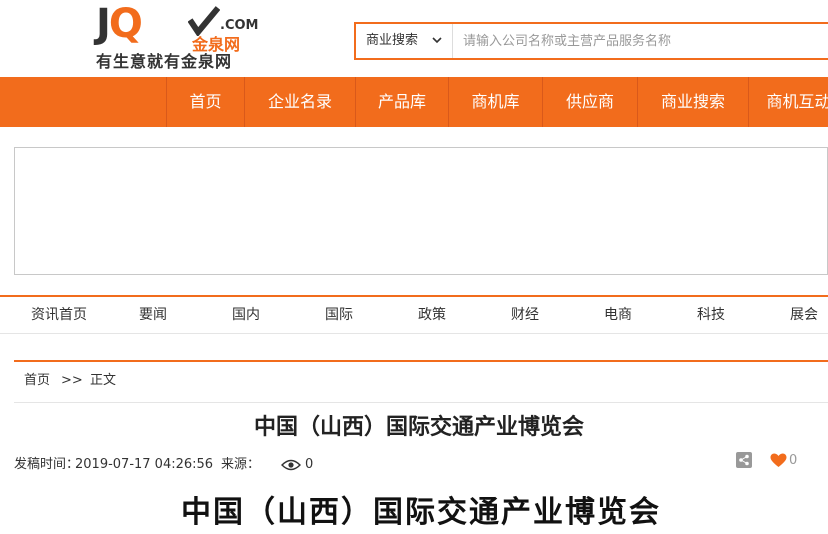 The width and height of the screenshot is (828, 534). I want to click on search-bar: 商业搜索, so click(591, 41).